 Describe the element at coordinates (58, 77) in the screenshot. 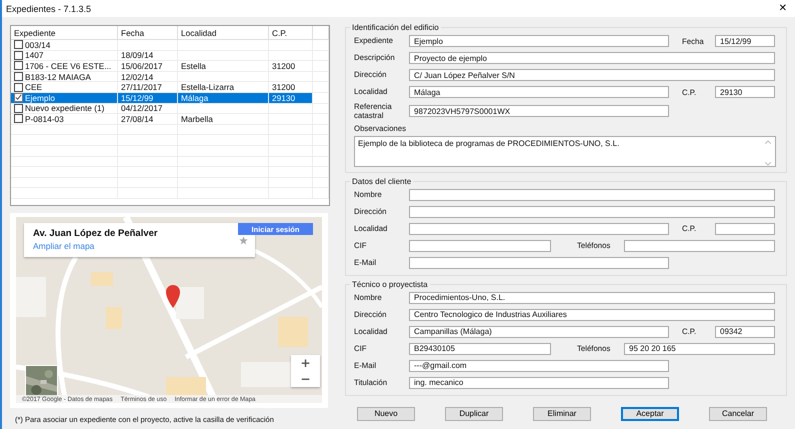

I see `table-cell: B183-12 MAIAGA` at that location.